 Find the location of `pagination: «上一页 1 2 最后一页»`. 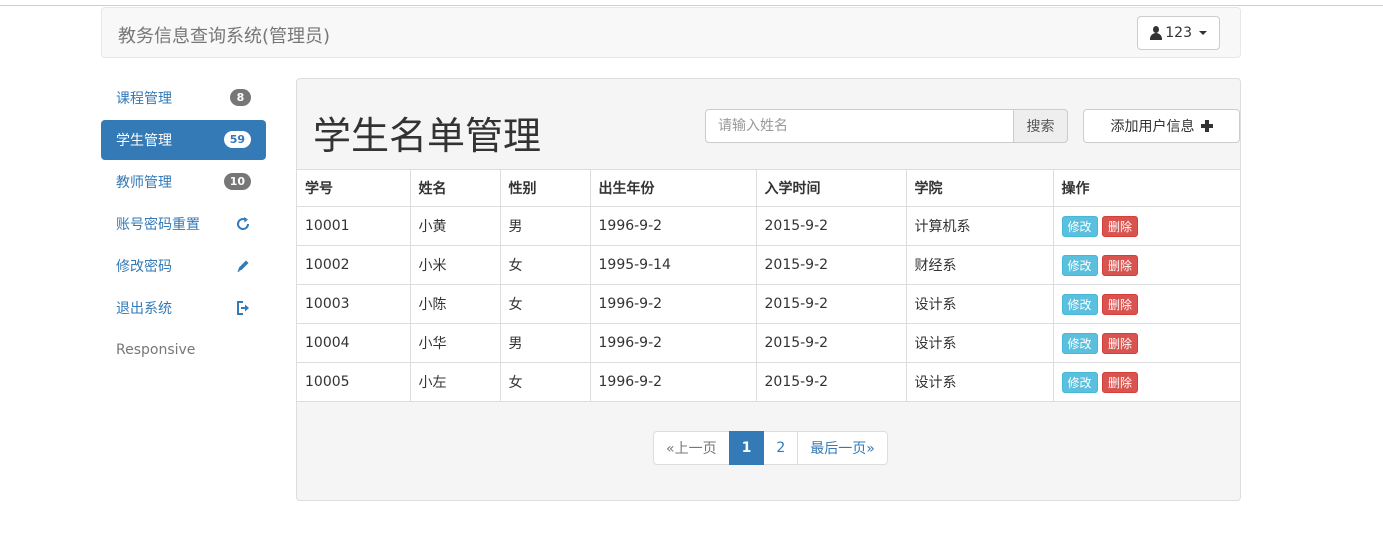

pagination: «上一页 1 2 最后一页» is located at coordinates (770, 448).